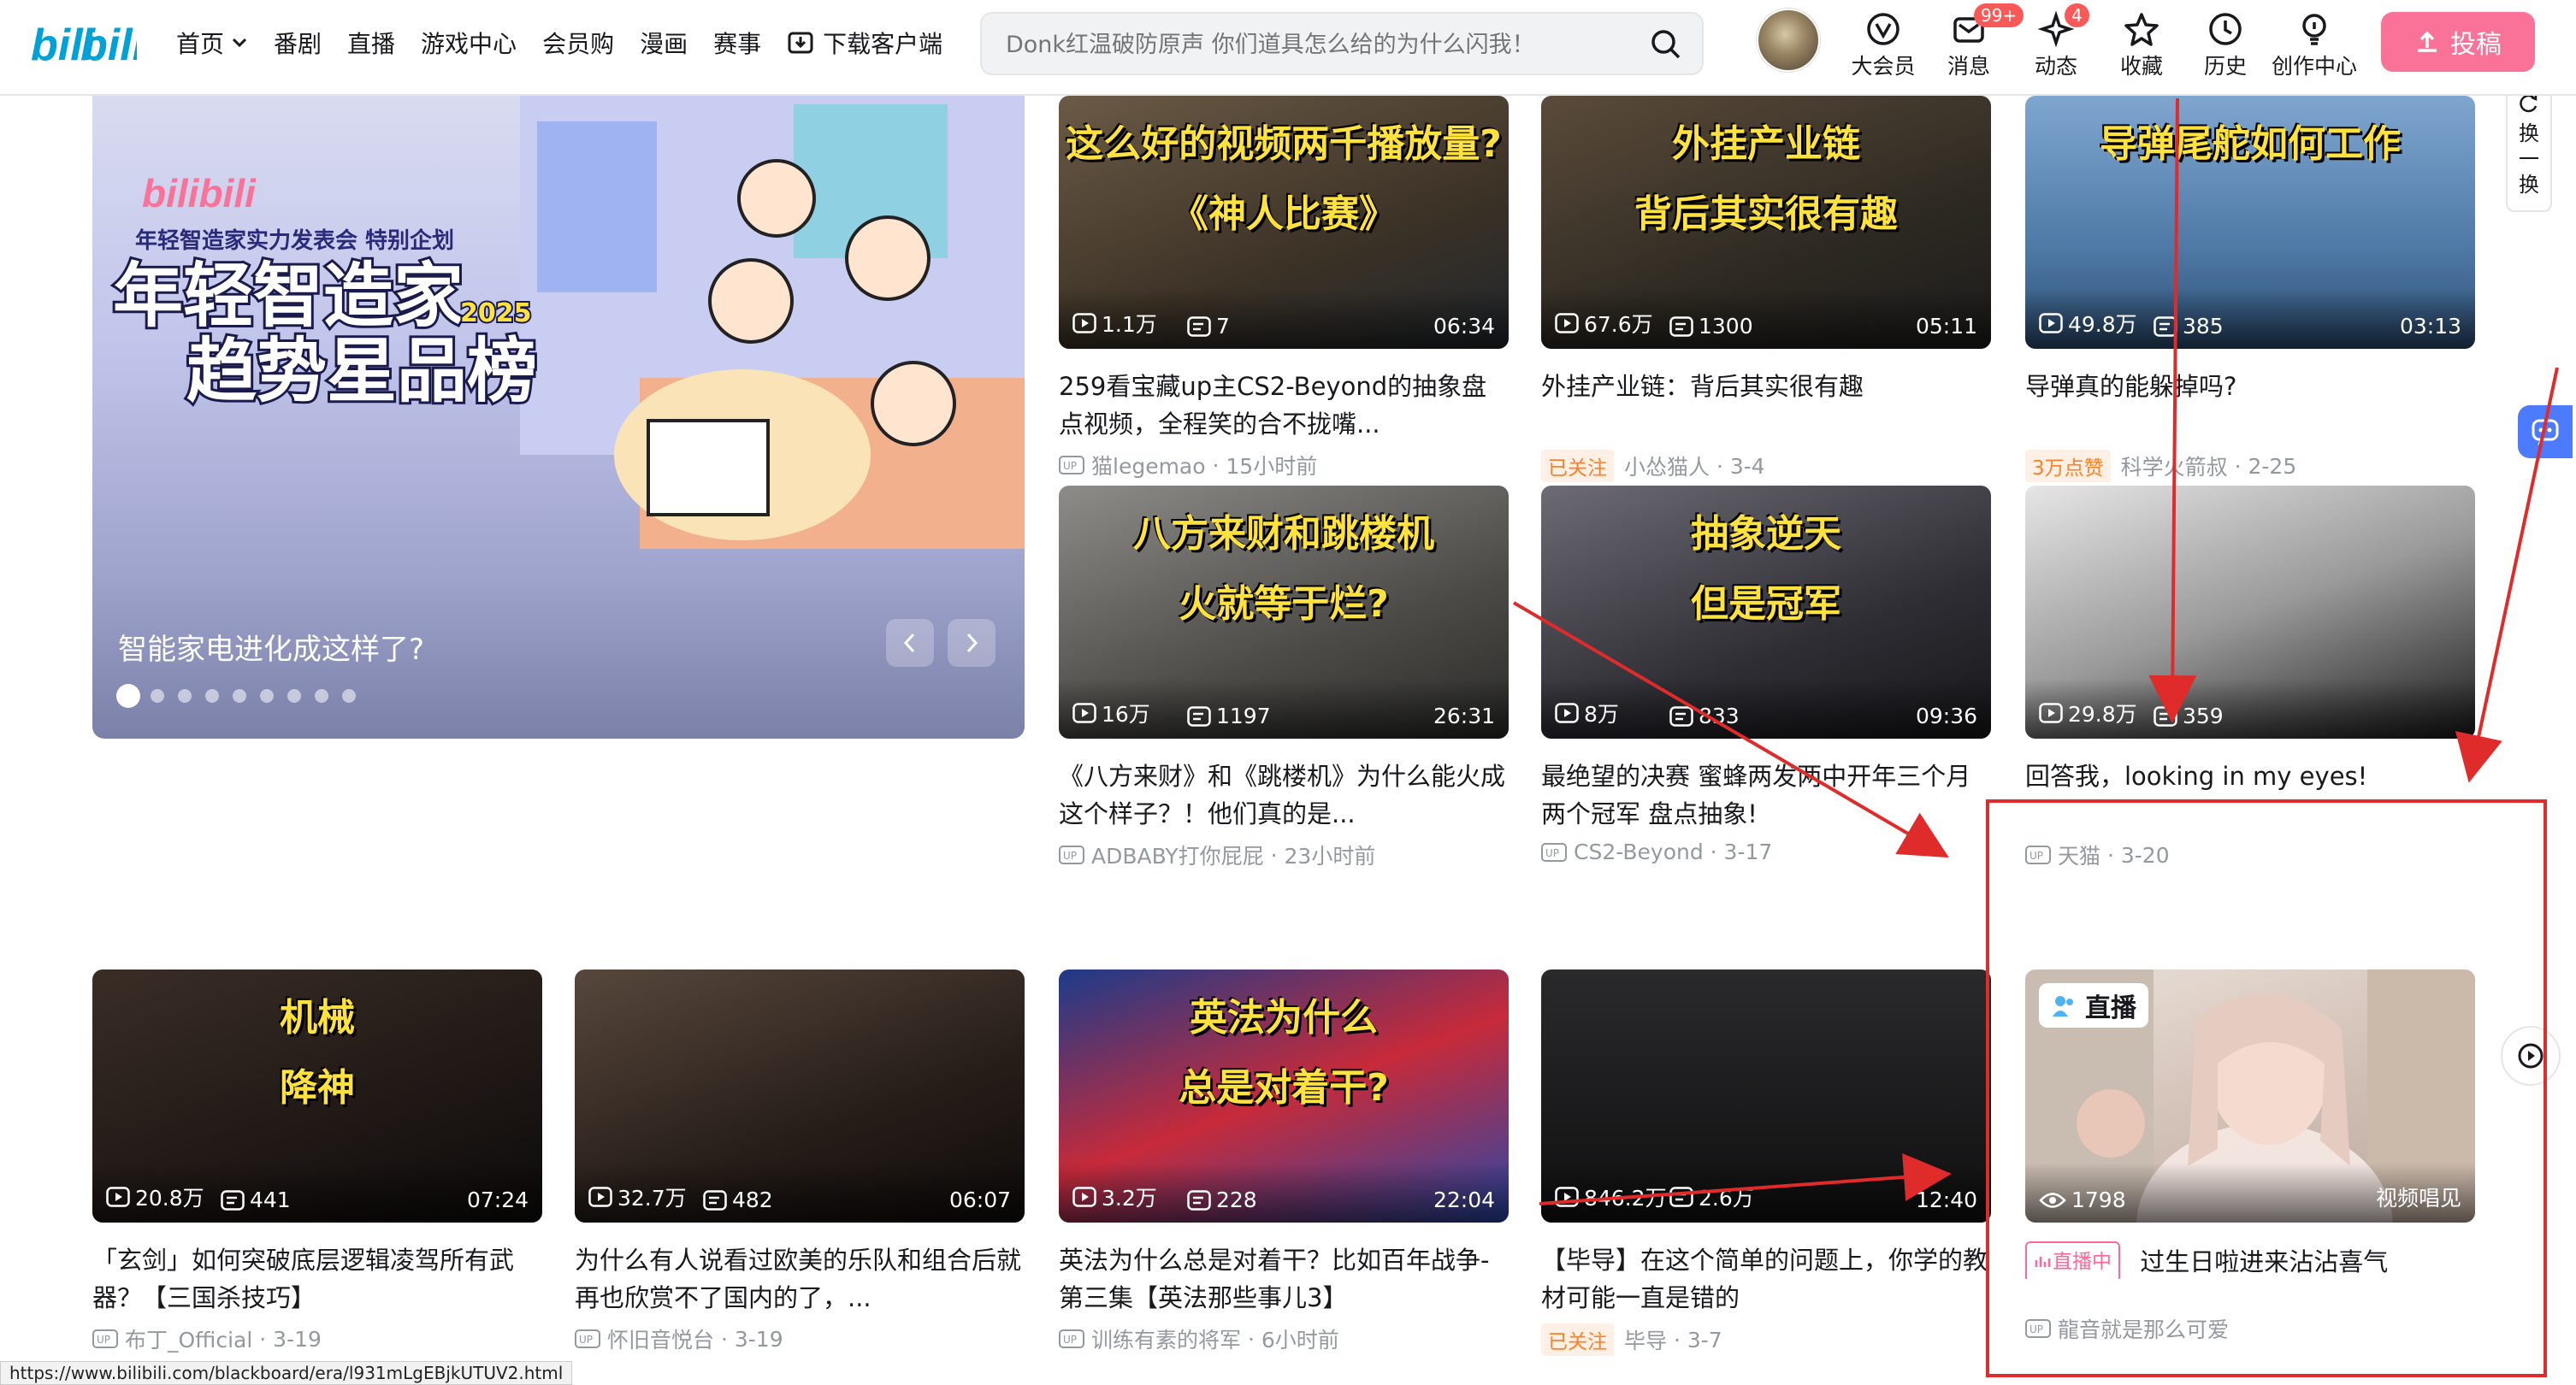 Image resolution: width=2576 pixels, height=1385 pixels. Describe the element at coordinates (2250, 1260) in the screenshot. I see `live-title-row: 直播中 过生日啦进来沾沾喜气` at that location.